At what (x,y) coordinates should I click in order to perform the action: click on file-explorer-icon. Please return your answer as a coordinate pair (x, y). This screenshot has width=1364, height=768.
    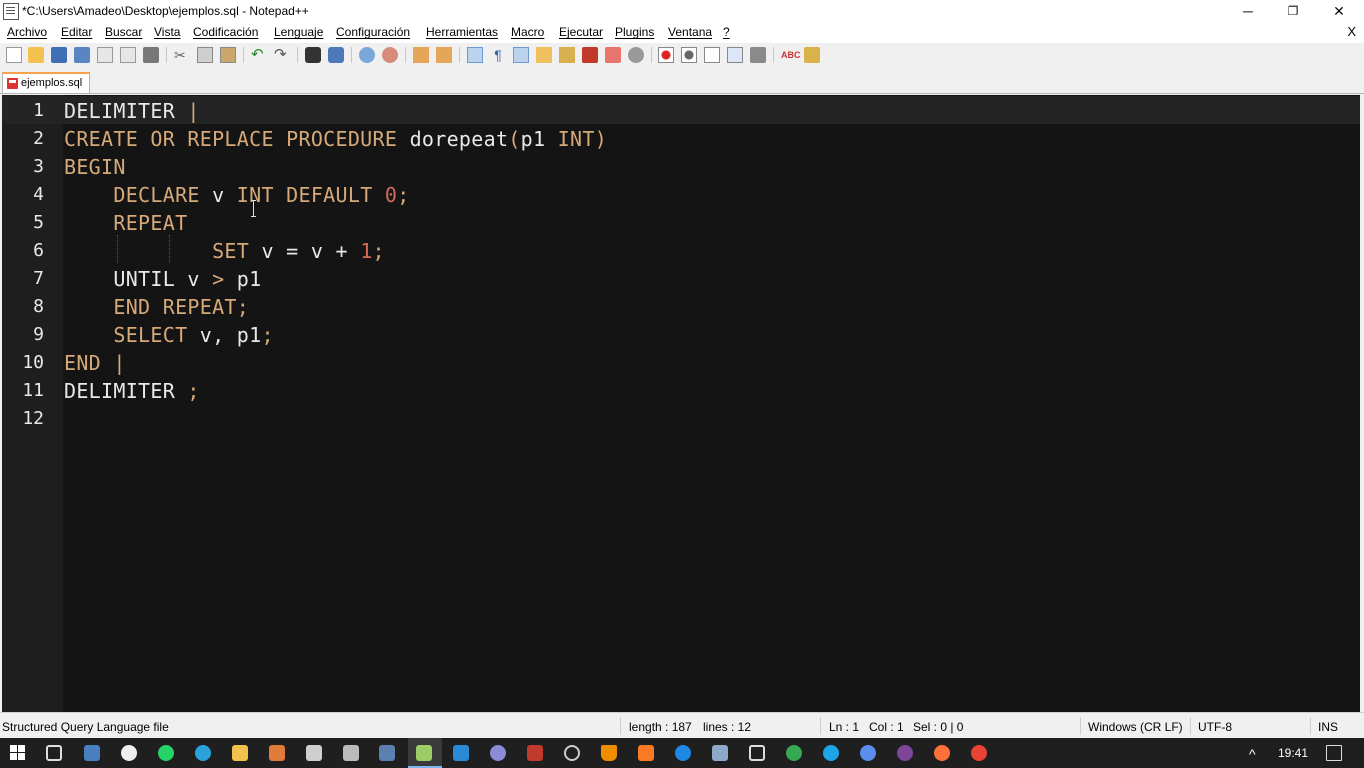
    Looking at the image, I should click on (240, 753).